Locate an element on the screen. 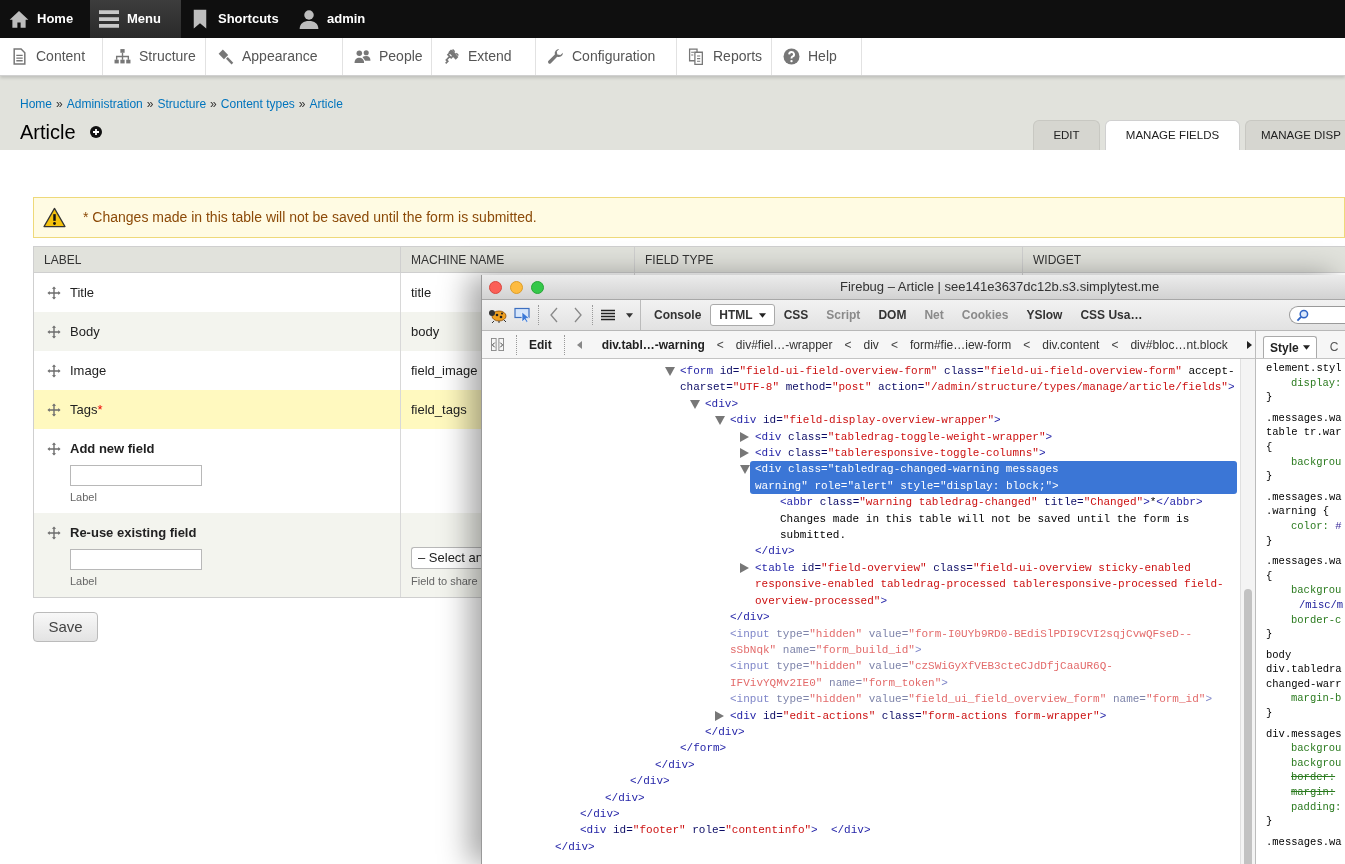 The image size is (1345, 864). css-property: margin-b is located at coordinates (1316, 699).